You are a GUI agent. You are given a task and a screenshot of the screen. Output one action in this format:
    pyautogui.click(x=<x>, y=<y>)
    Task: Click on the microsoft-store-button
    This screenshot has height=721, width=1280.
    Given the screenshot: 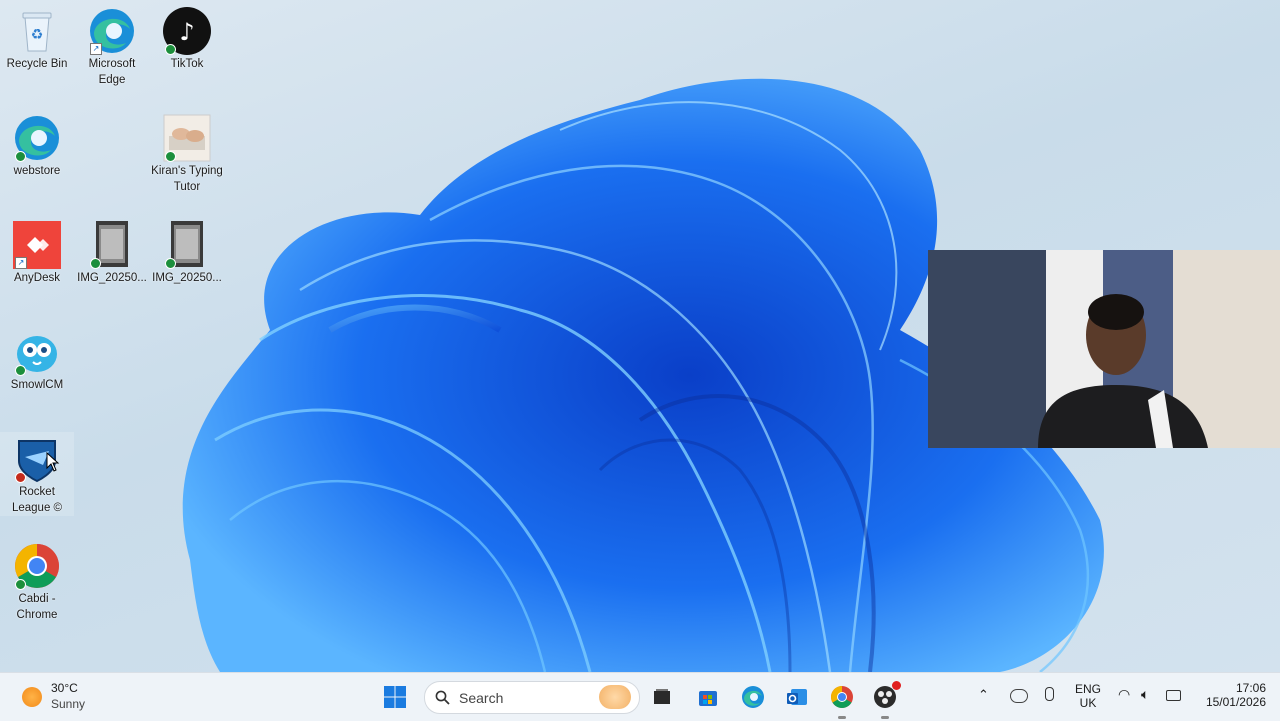 What is the action you would take?
    pyautogui.click(x=708, y=697)
    